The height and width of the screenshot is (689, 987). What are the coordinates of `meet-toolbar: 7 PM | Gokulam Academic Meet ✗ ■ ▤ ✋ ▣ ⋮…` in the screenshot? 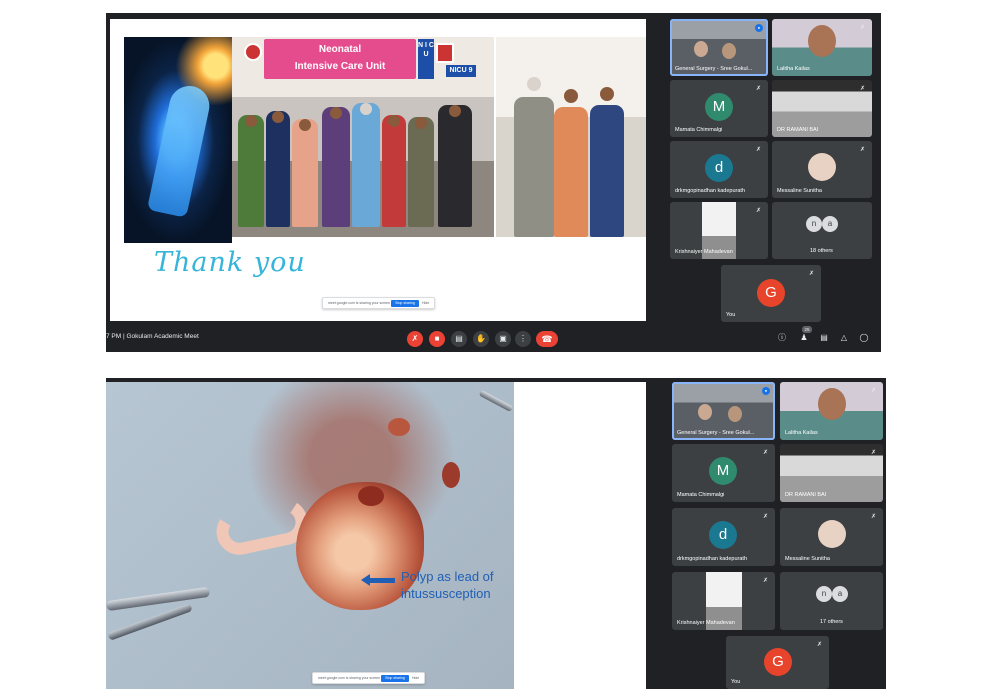 It's located at (493, 338).